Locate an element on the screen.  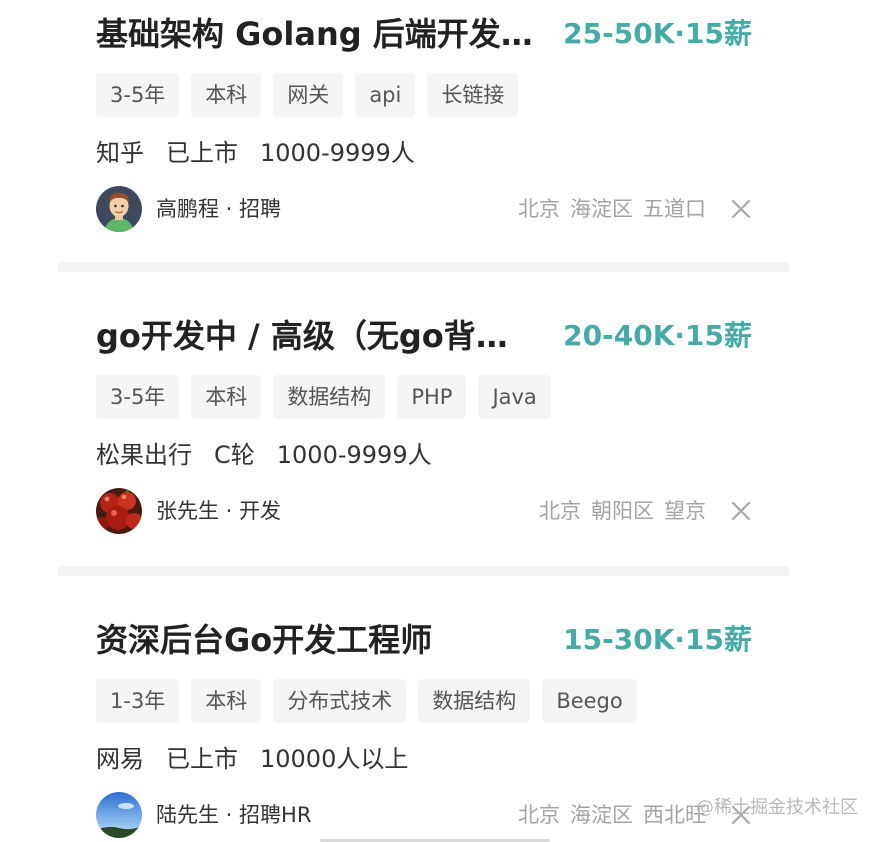
location-district: 朝阳区 is located at coordinates (622, 511).